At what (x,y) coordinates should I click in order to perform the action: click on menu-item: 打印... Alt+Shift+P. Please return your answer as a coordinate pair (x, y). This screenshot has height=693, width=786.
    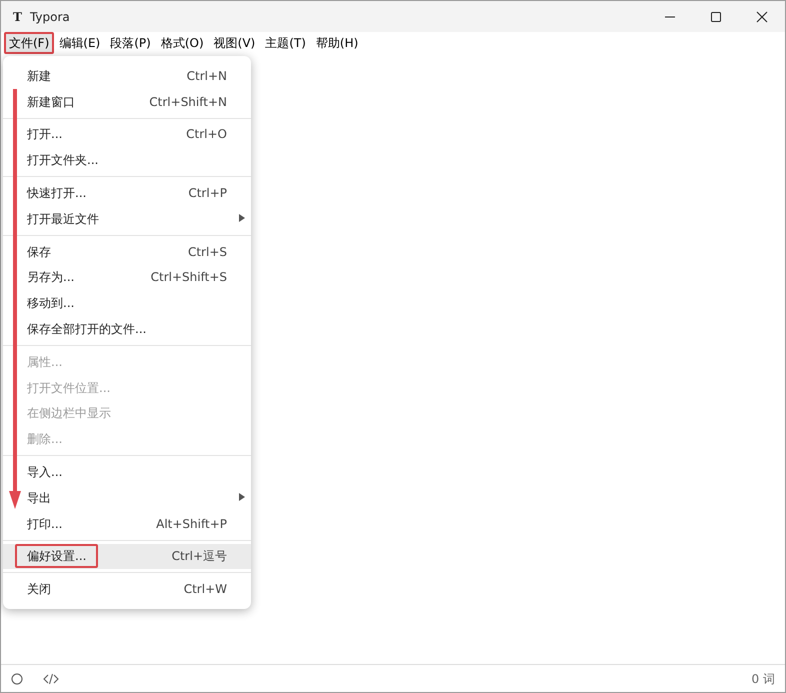
    Looking at the image, I should click on (127, 523).